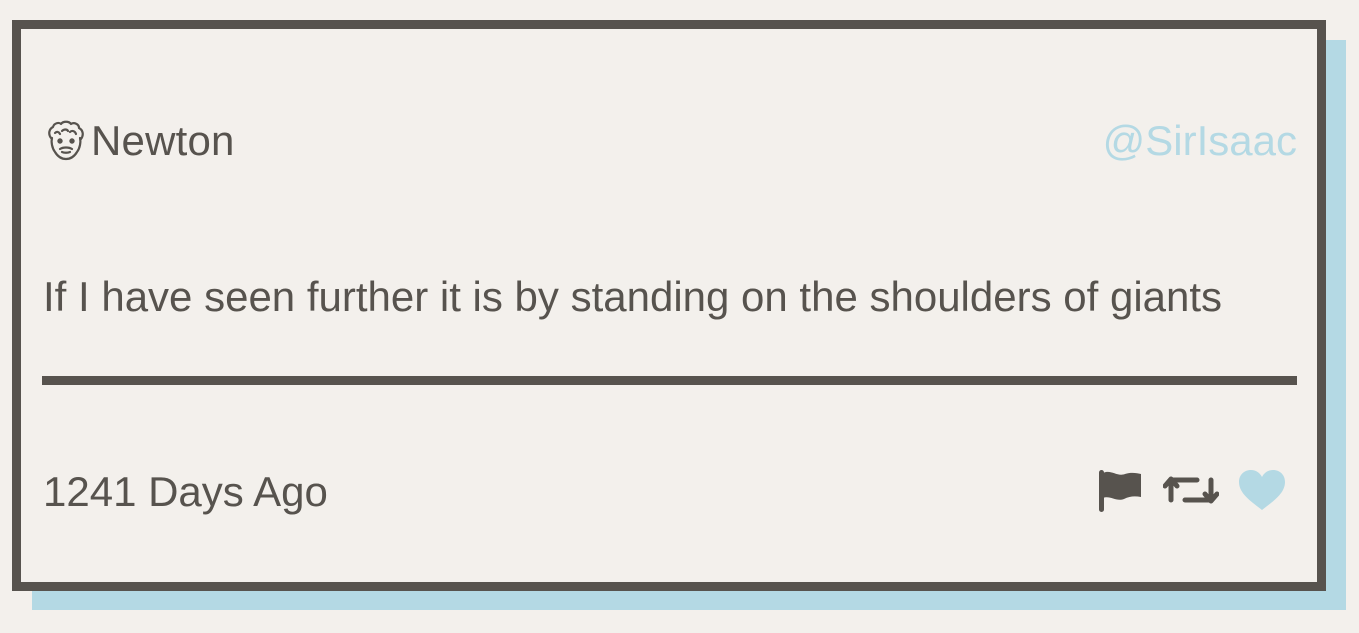 The width and height of the screenshot is (1359, 633). What do you see at coordinates (669, 380) in the screenshot?
I see `divider` at bounding box center [669, 380].